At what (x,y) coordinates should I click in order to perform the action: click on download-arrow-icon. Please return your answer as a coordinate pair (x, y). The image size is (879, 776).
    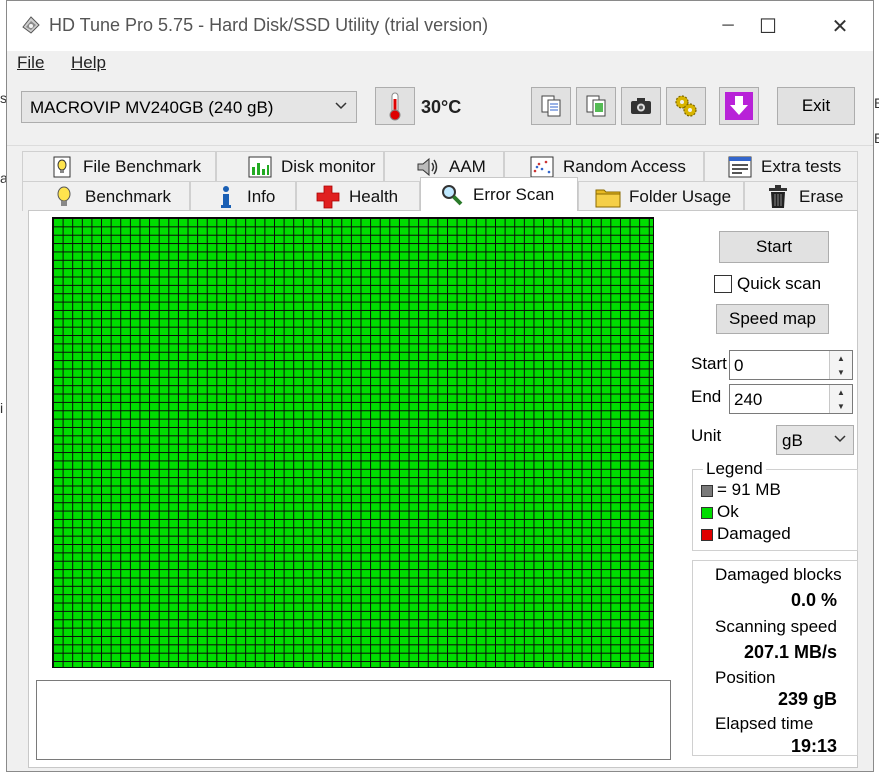
    Looking at the image, I should click on (739, 106).